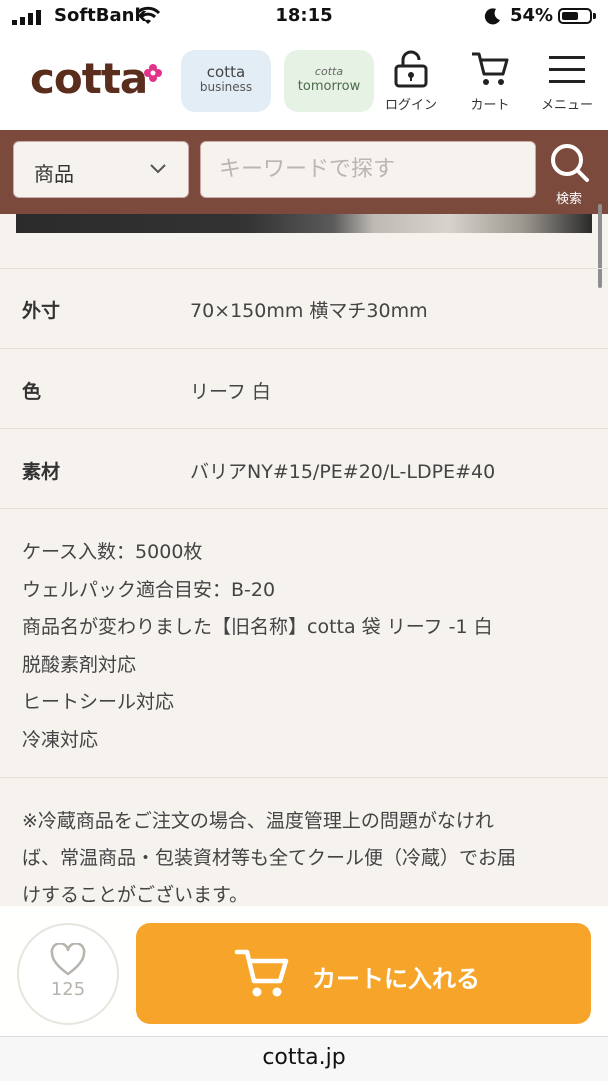 This screenshot has width=608, height=1081. I want to click on lock-icon, so click(411, 69).